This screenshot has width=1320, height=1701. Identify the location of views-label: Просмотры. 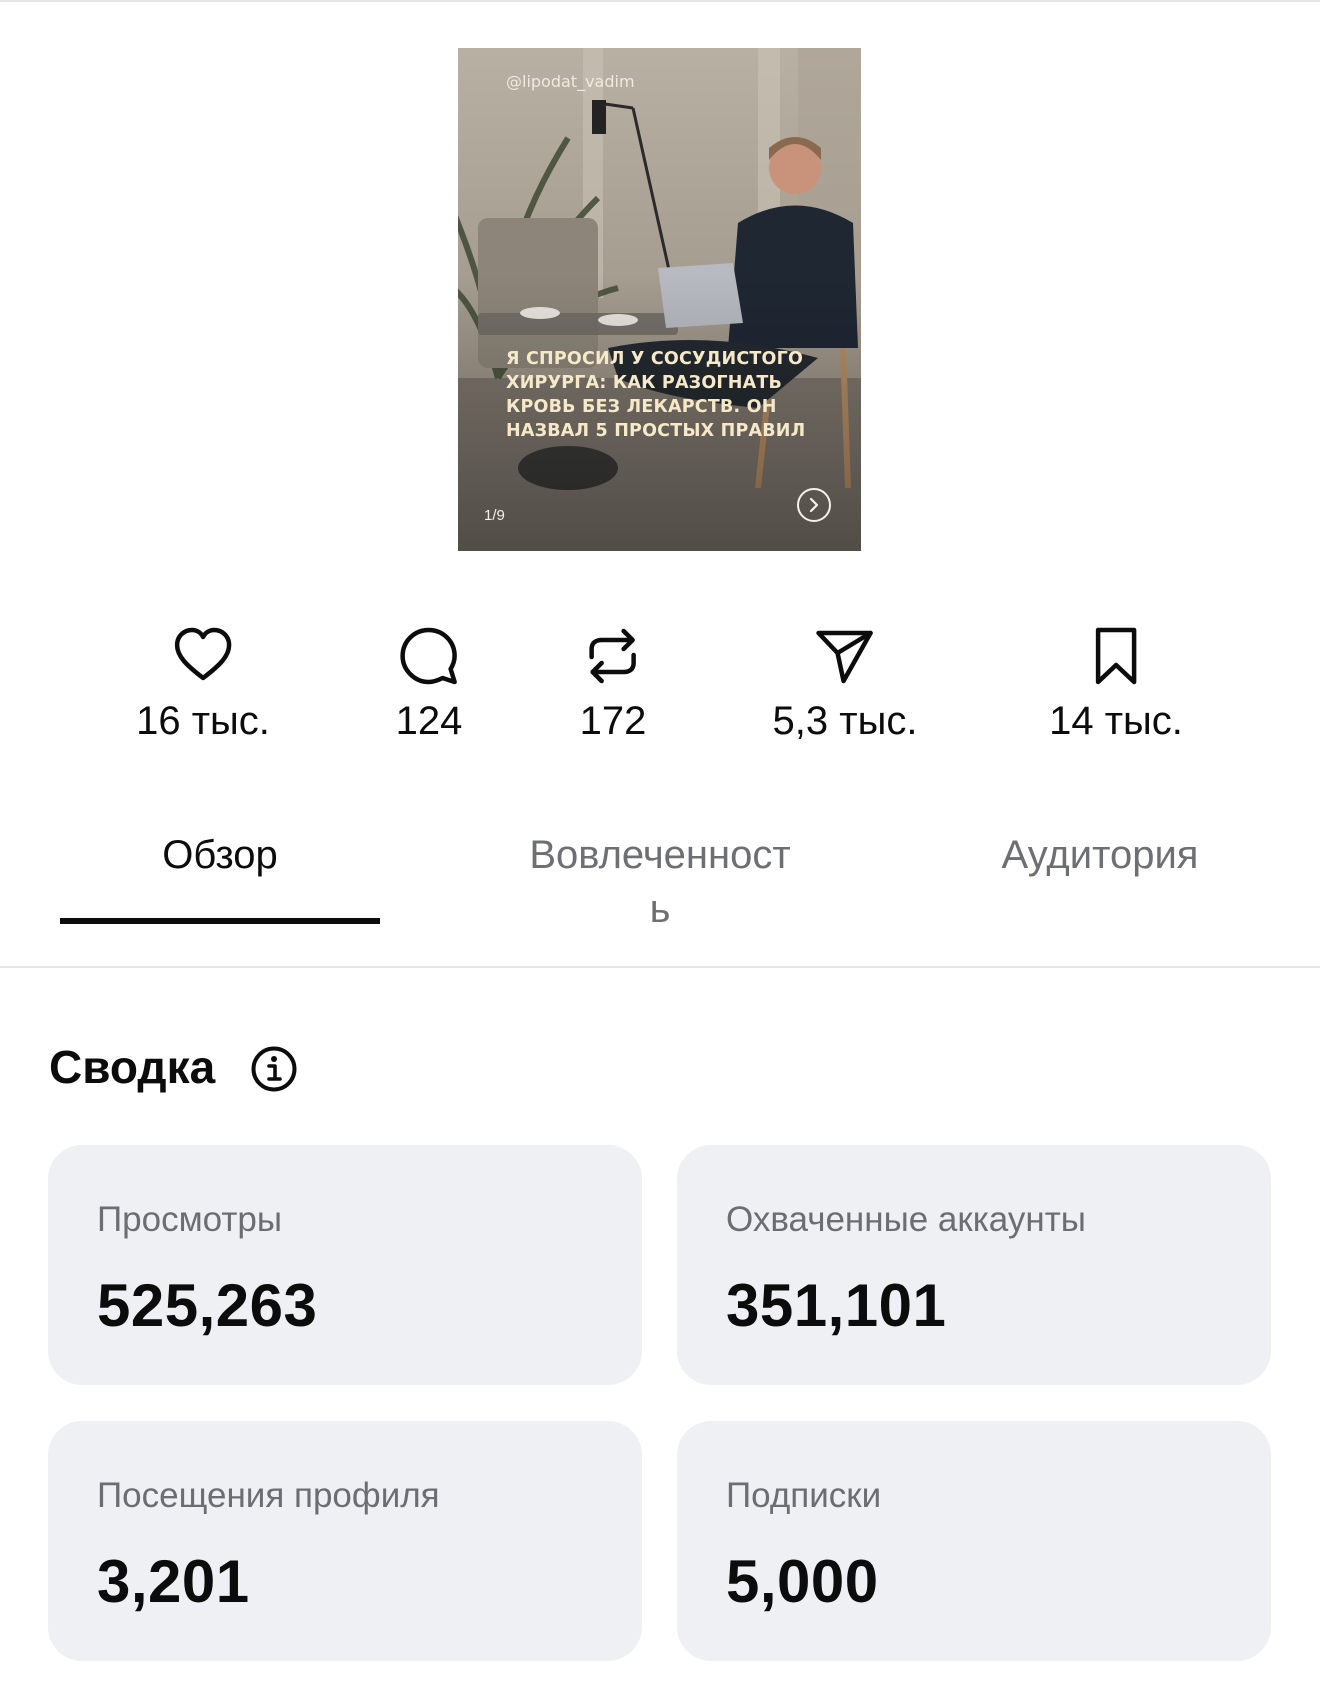
(189, 1219).